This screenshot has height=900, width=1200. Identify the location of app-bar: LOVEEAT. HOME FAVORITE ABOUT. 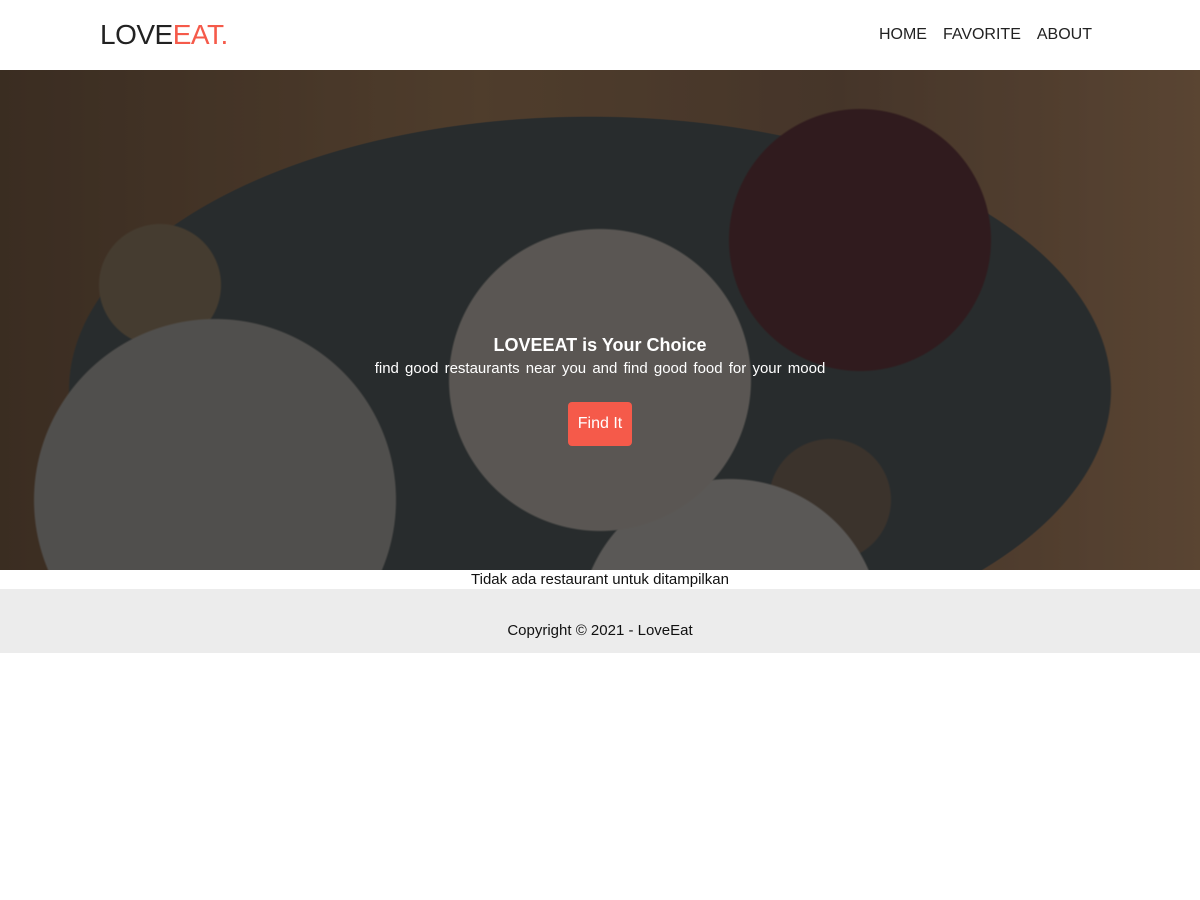
(600, 35).